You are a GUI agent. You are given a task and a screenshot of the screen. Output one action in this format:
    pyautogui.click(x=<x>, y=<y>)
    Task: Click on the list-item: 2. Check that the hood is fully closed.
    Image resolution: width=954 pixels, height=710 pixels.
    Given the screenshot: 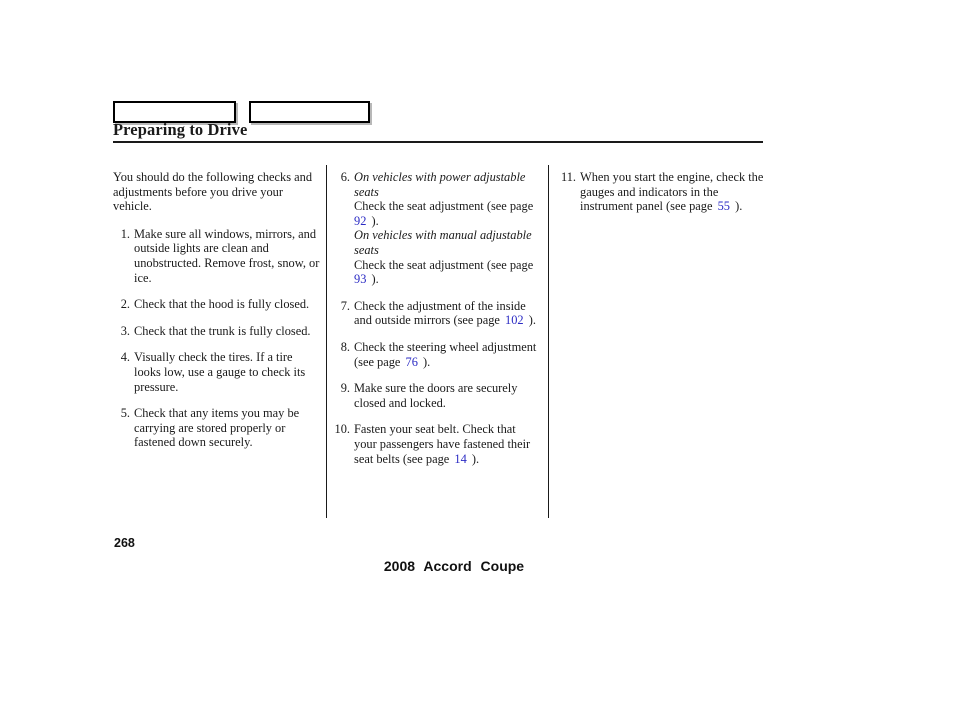 What is the action you would take?
    pyautogui.click(x=217, y=304)
    